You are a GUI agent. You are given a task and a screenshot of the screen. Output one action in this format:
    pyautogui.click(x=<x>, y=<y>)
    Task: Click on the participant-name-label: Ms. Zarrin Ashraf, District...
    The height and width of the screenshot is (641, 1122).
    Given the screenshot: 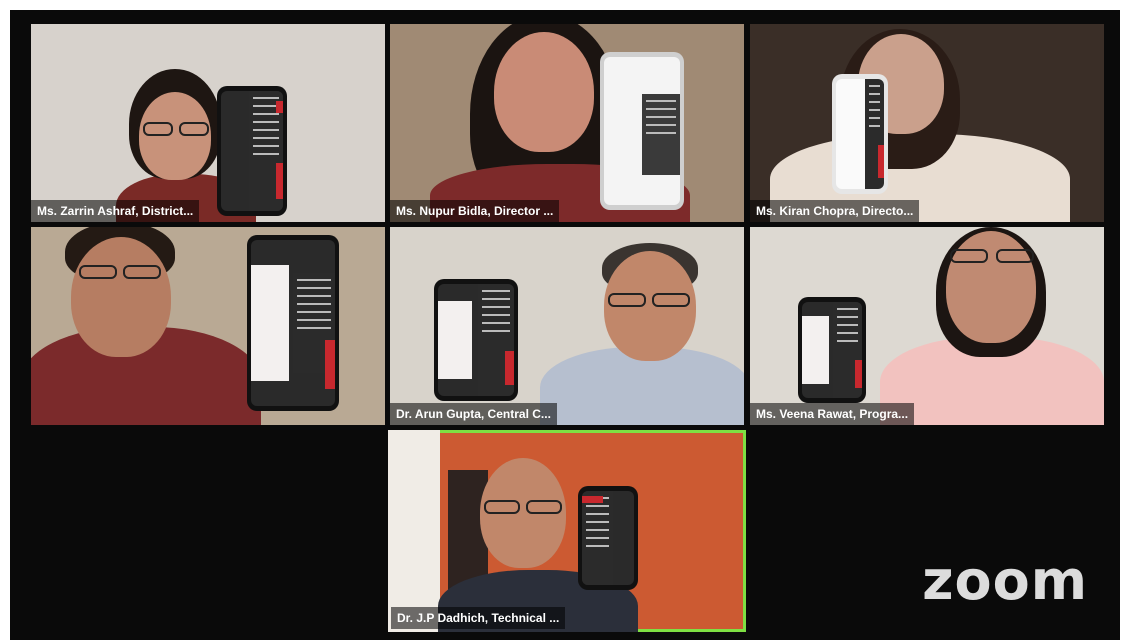 What is the action you would take?
    pyautogui.click(x=115, y=211)
    